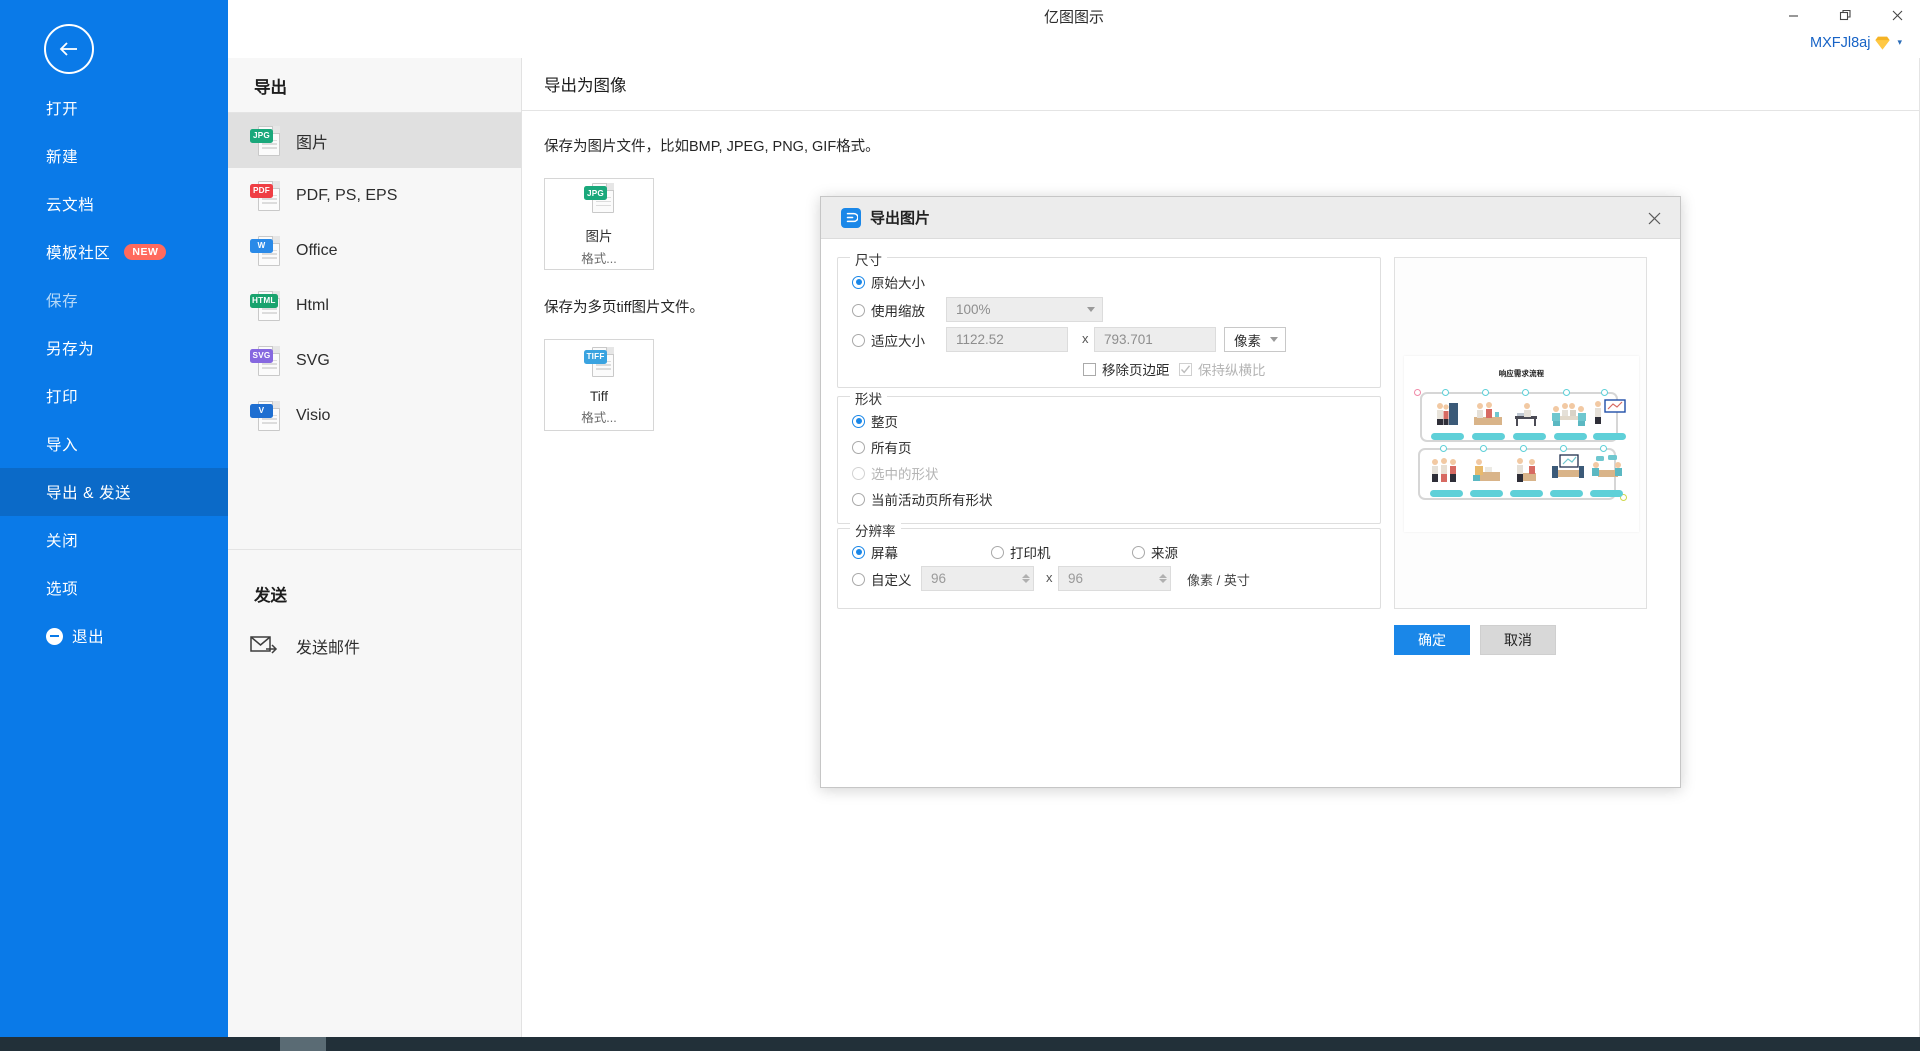 The height and width of the screenshot is (1051, 1920). What do you see at coordinates (1521, 444) in the screenshot?
I see `preview-page: 响应需求流程` at bounding box center [1521, 444].